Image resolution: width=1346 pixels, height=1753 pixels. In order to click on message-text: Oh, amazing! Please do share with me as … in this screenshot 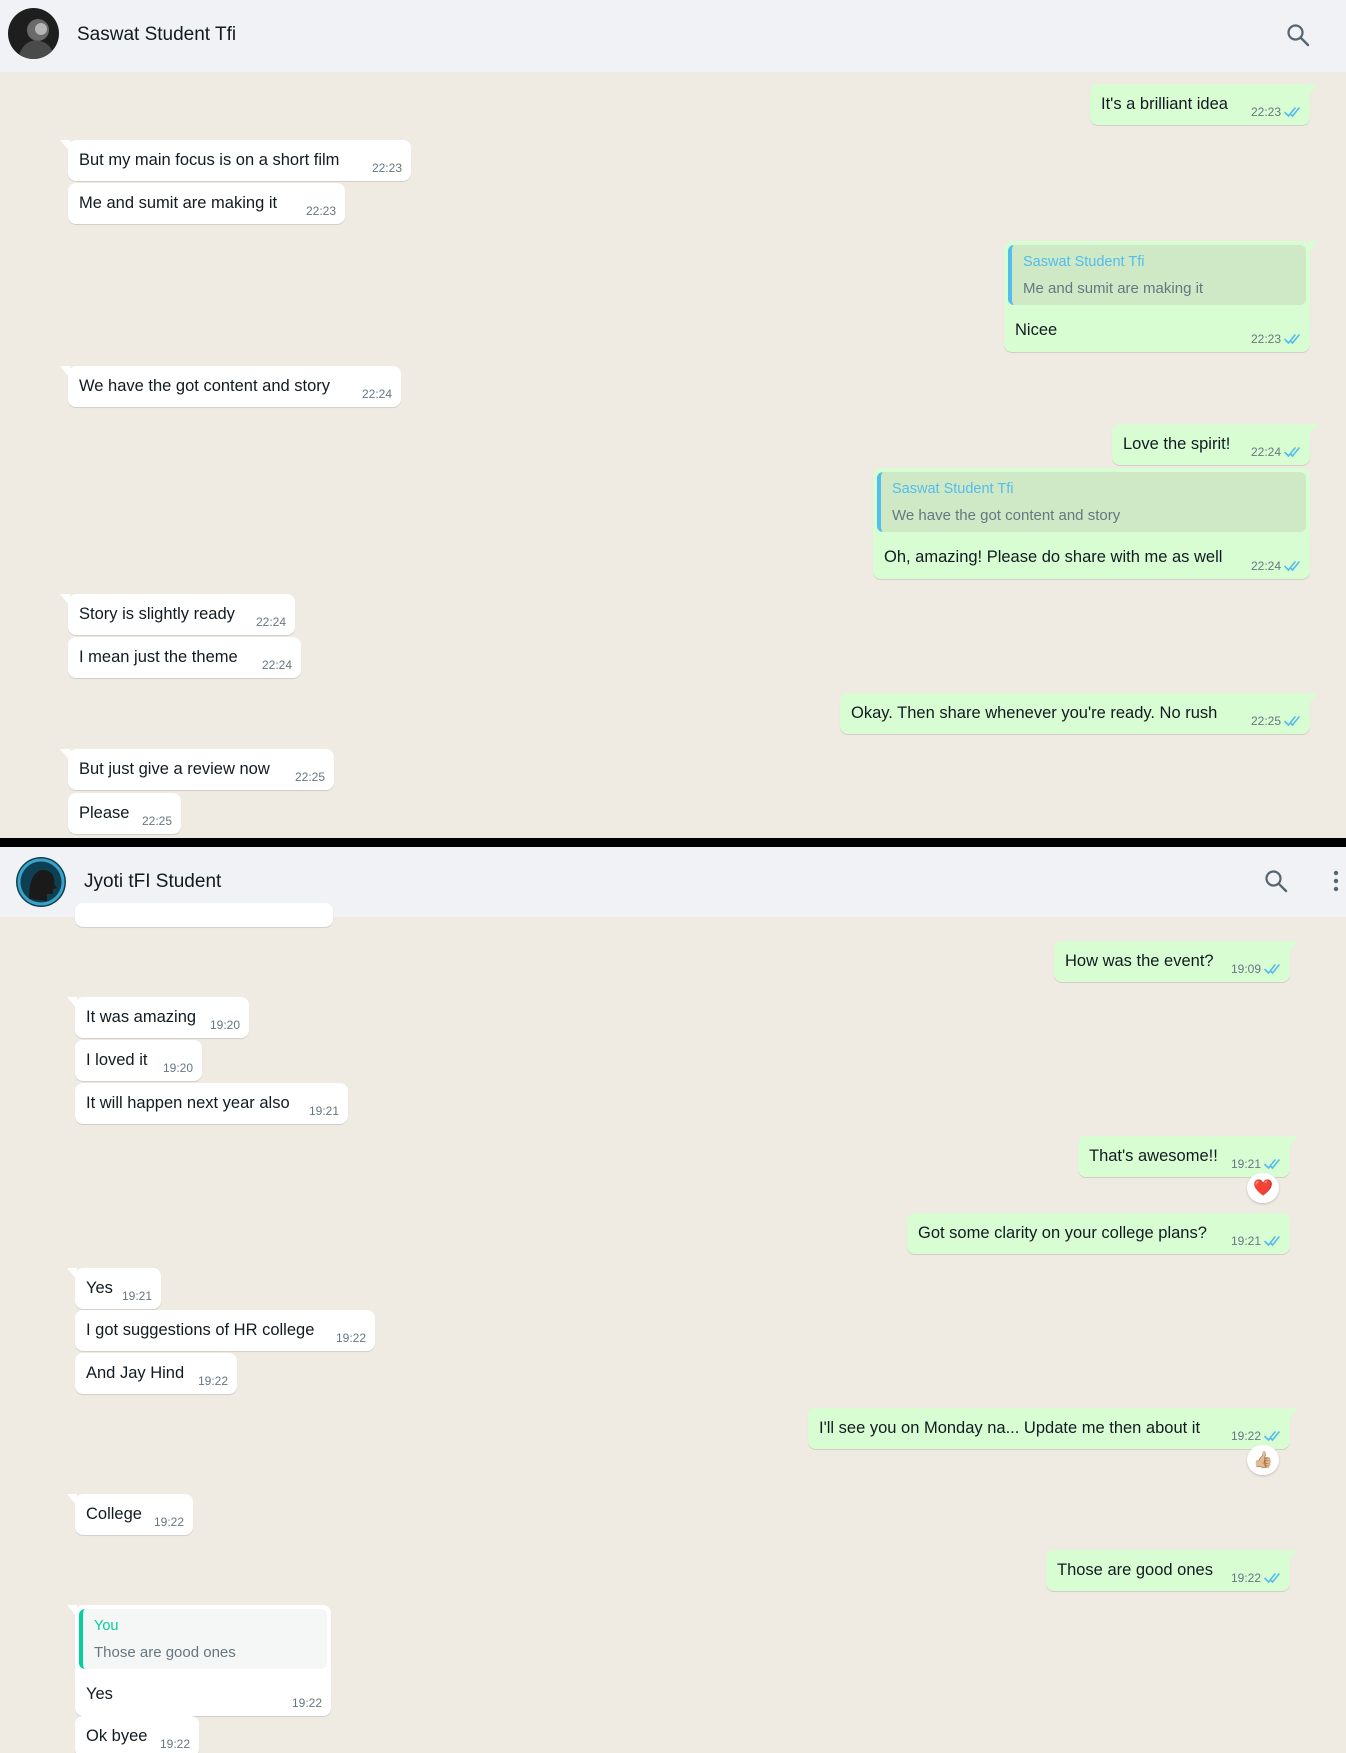, I will do `click(1053, 557)`.